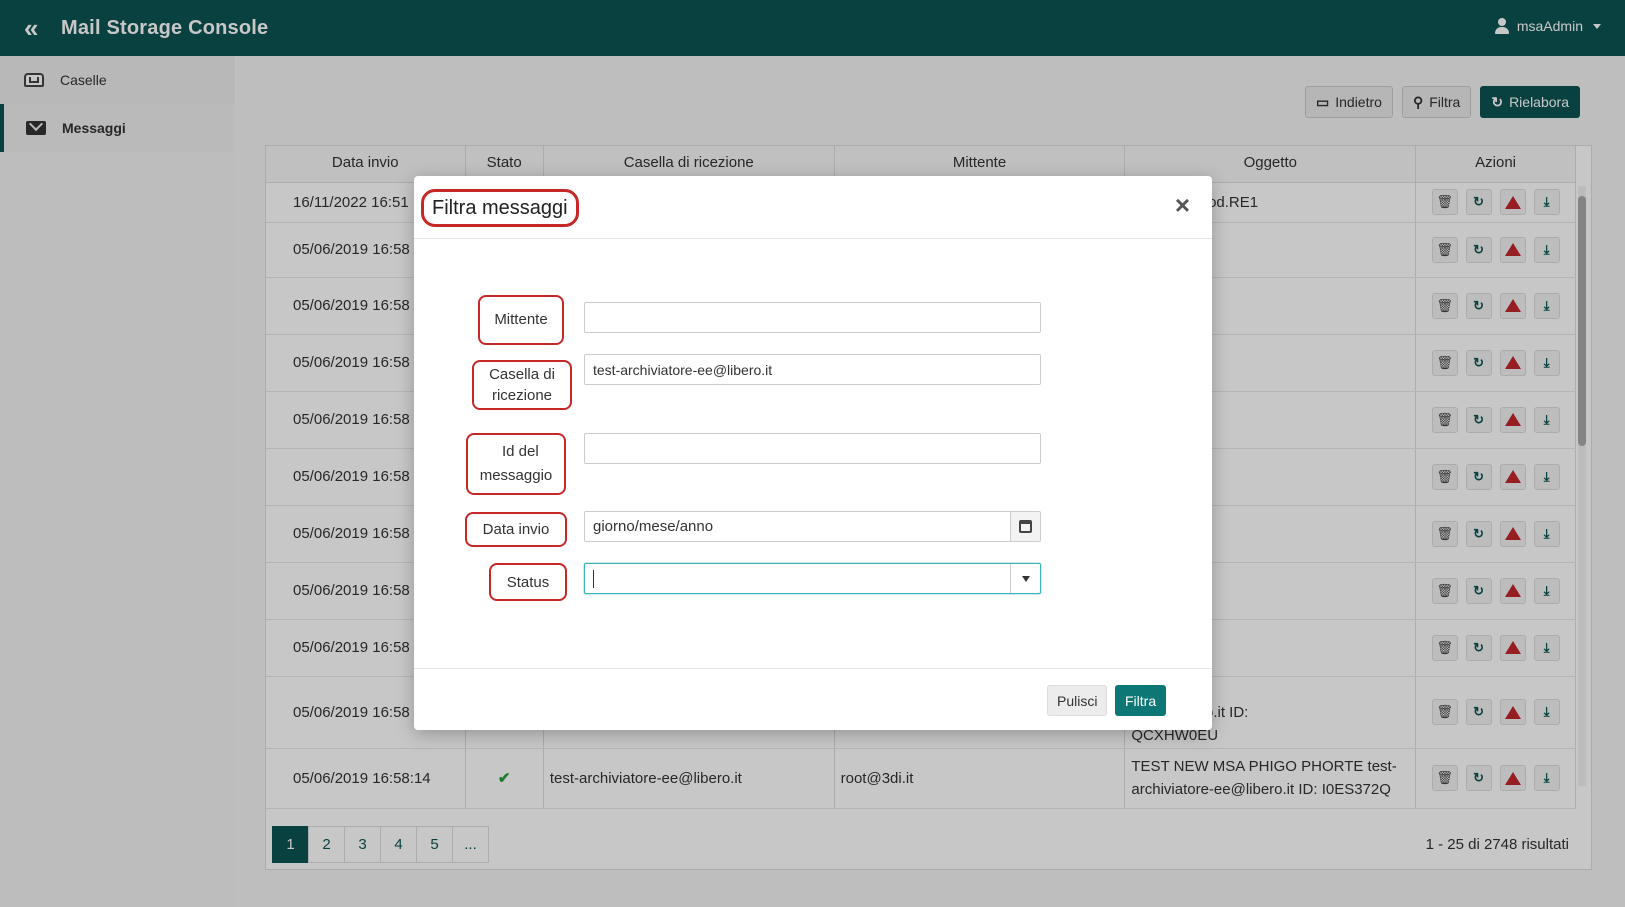 The image size is (1625, 907). I want to click on date-input-value: giorno/mese/anno, so click(653, 526).